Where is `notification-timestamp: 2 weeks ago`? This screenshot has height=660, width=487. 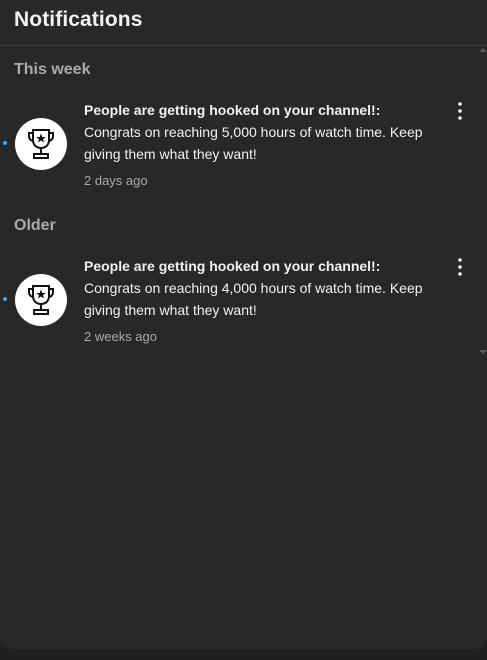
notification-timestamp: 2 weeks ago is located at coordinates (120, 336).